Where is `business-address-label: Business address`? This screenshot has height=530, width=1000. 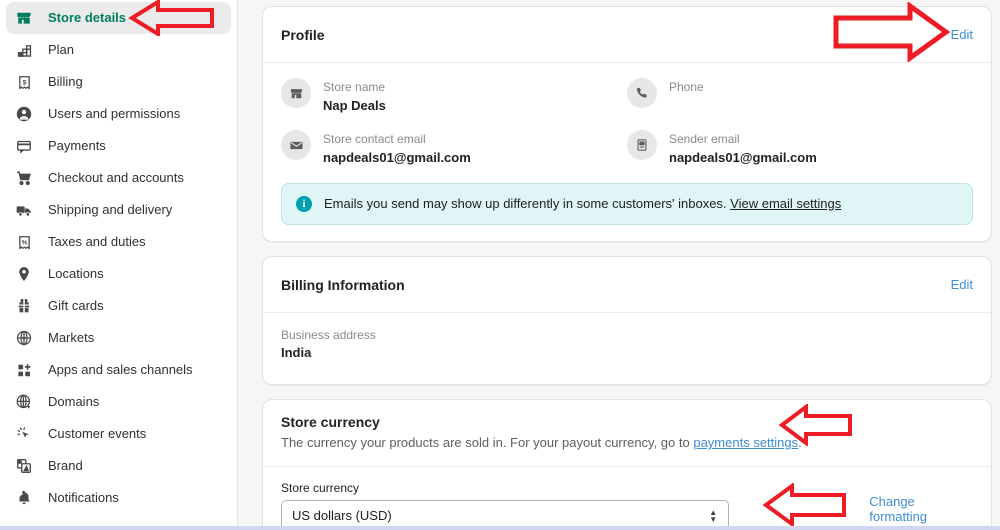
business-address-label: Business address is located at coordinates (328, 335).